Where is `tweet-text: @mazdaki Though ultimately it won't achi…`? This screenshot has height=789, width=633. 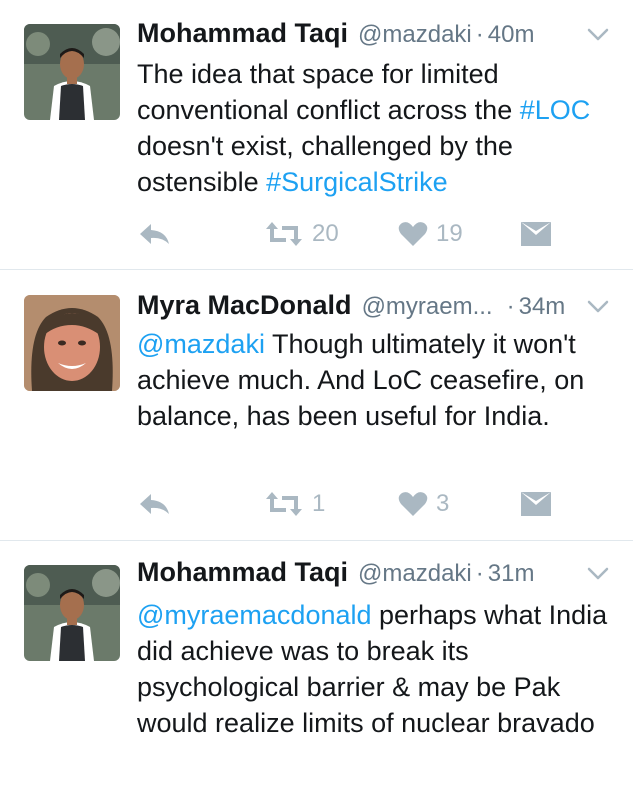
tweet-text: @mazdaki Though ultimately it won't achi… is located at coordinates (375, 380).